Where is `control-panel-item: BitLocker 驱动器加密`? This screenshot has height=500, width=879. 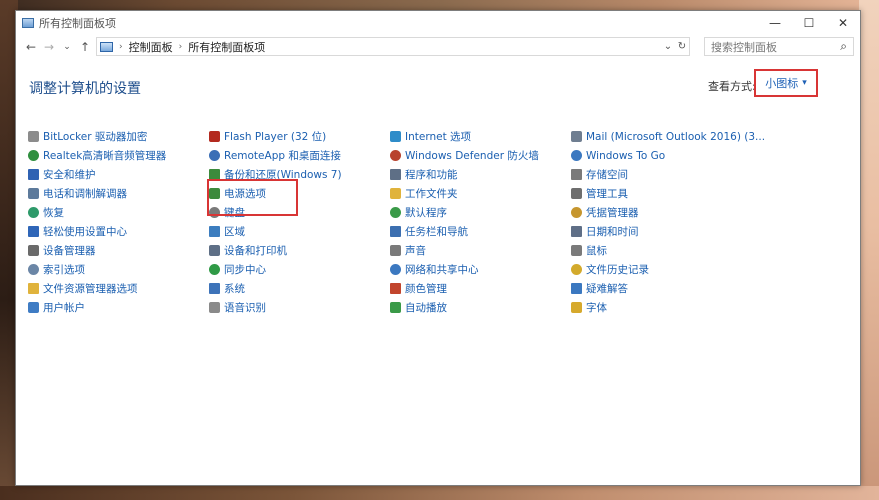 control-panel-item: BitLocker 驱动器加密 is located at coordinates (118, 136).